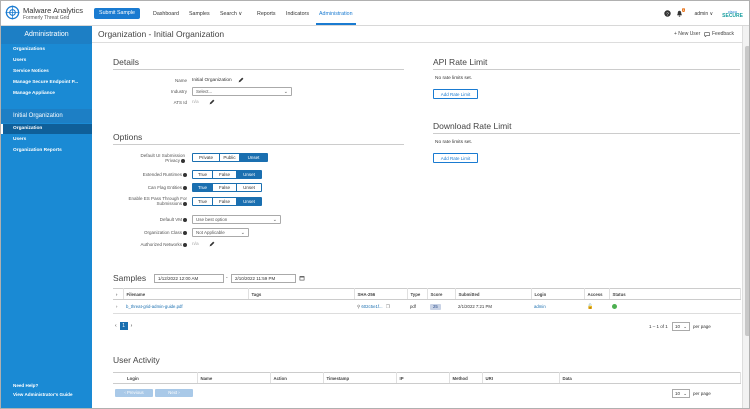 Image resolution: width=750 pixels, height=409 pixels. I want to click on lock-icon: 🔓, so click(590, 306).